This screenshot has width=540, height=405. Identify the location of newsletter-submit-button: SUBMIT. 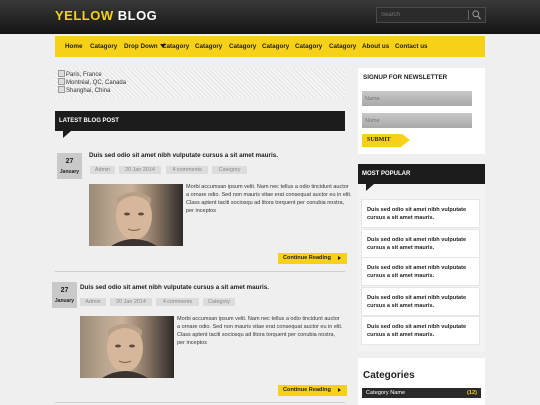
(386, 140).